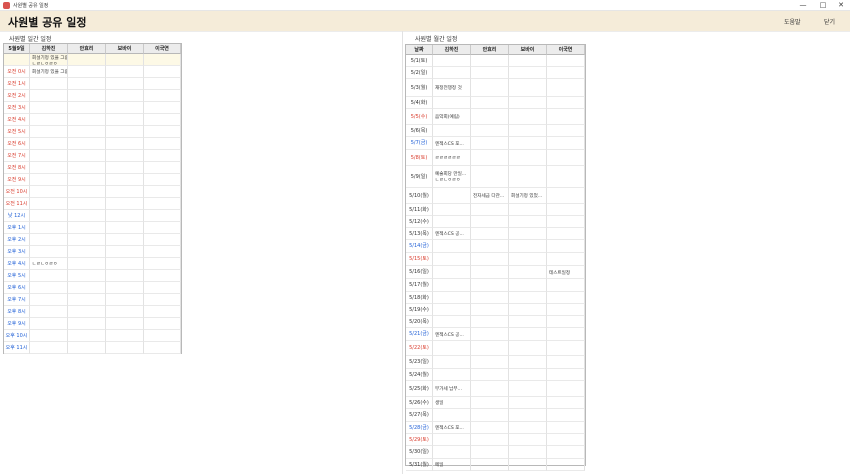 The height and width of the screenshot is (474, 850). What do you see at coordinates (17, 192) in the screenshot?
I see `daily-row-label: 오전 10시` at bounding box center [17, 192].